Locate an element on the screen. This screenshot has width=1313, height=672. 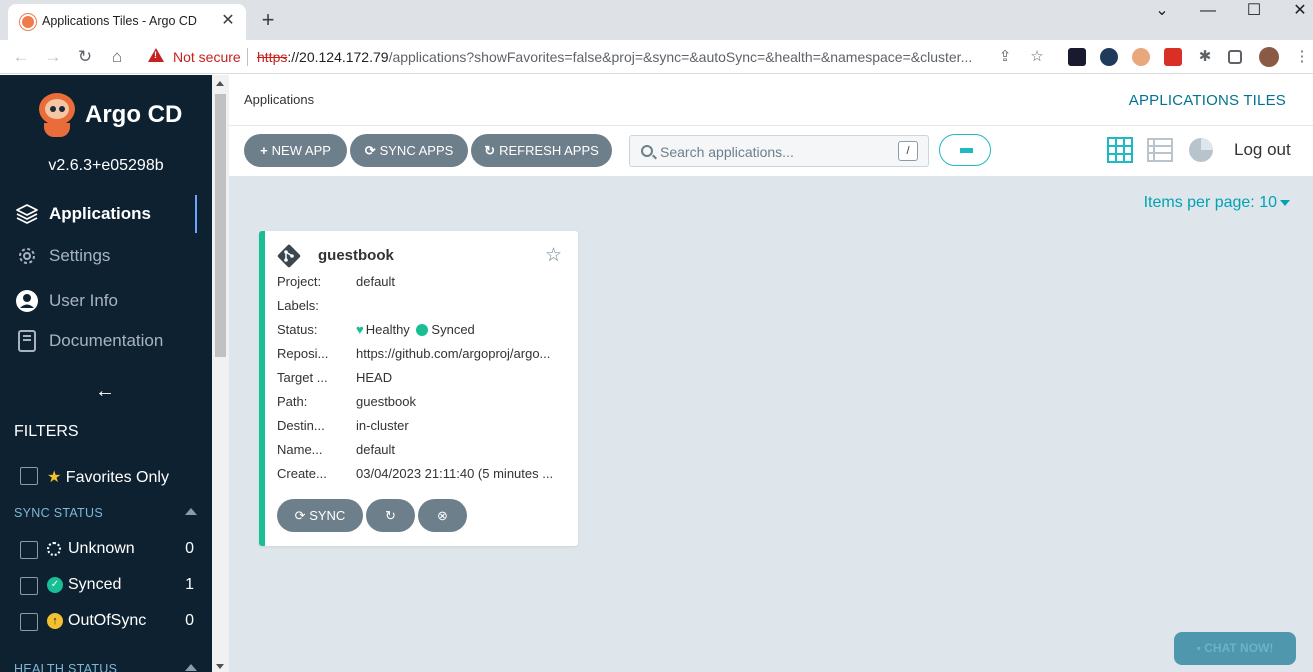
list-view-icon is located at coordinates (1160, 150).